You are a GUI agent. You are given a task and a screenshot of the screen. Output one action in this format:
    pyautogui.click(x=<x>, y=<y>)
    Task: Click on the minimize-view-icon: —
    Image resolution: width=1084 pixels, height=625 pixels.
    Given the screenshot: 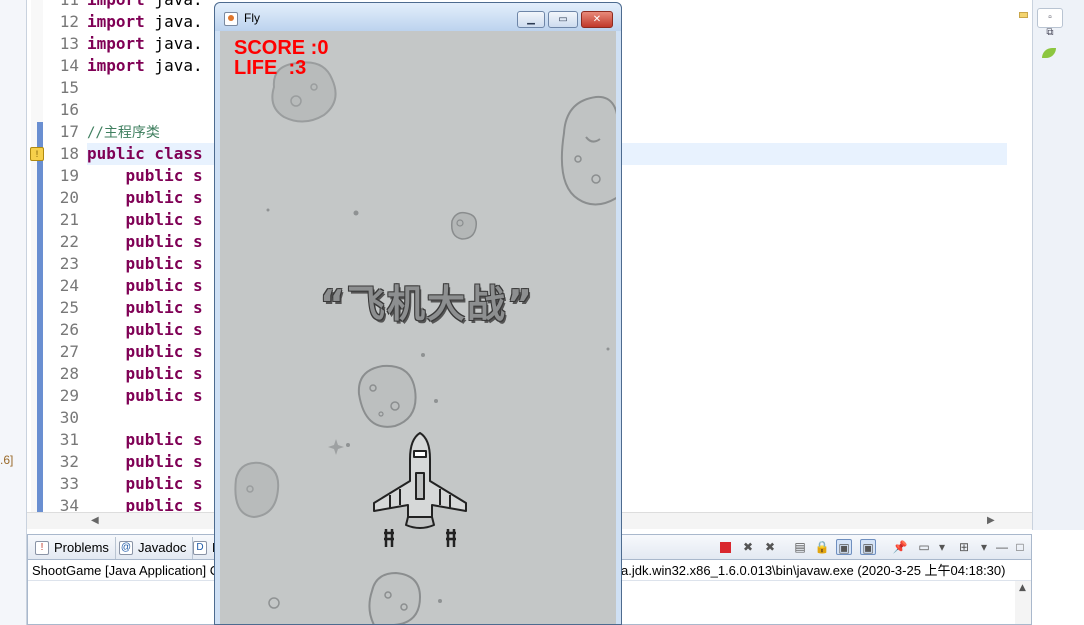 What is the action you would take?
    pyautogui.click(x=1002, y=547)
    